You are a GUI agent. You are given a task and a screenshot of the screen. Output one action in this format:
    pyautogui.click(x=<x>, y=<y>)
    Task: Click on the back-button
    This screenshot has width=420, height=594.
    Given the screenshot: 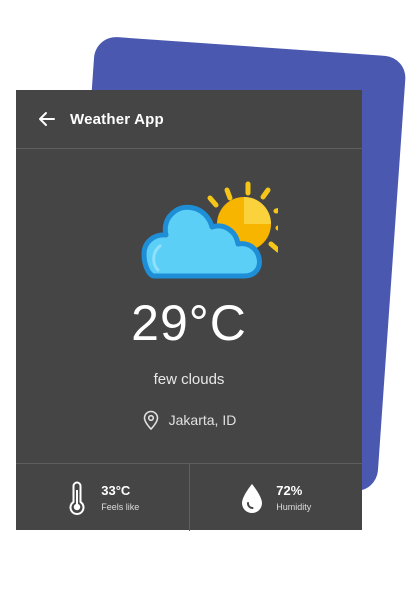 What is the action you would take?
    pyautogui.click(x=47, y=119)
    